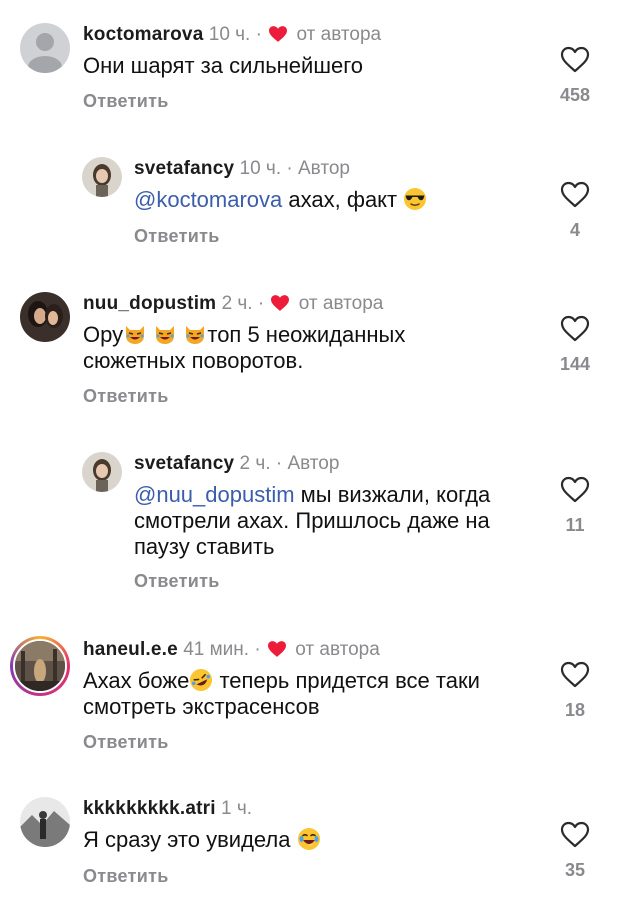 The width and height of the screenshot is (620, 921). What do you see at coordinates (143, 34) in the screenshot?
I see `username: koctomarova` at bounding box center [143, 34].